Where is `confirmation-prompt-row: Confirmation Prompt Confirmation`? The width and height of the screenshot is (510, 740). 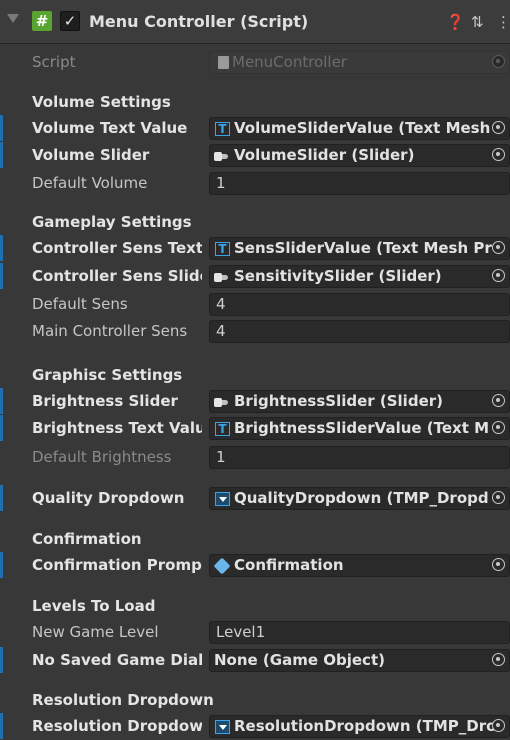 confirmation-prompt-row: Confirmation Prompt Confirmation is located at coordinates (255, 565).